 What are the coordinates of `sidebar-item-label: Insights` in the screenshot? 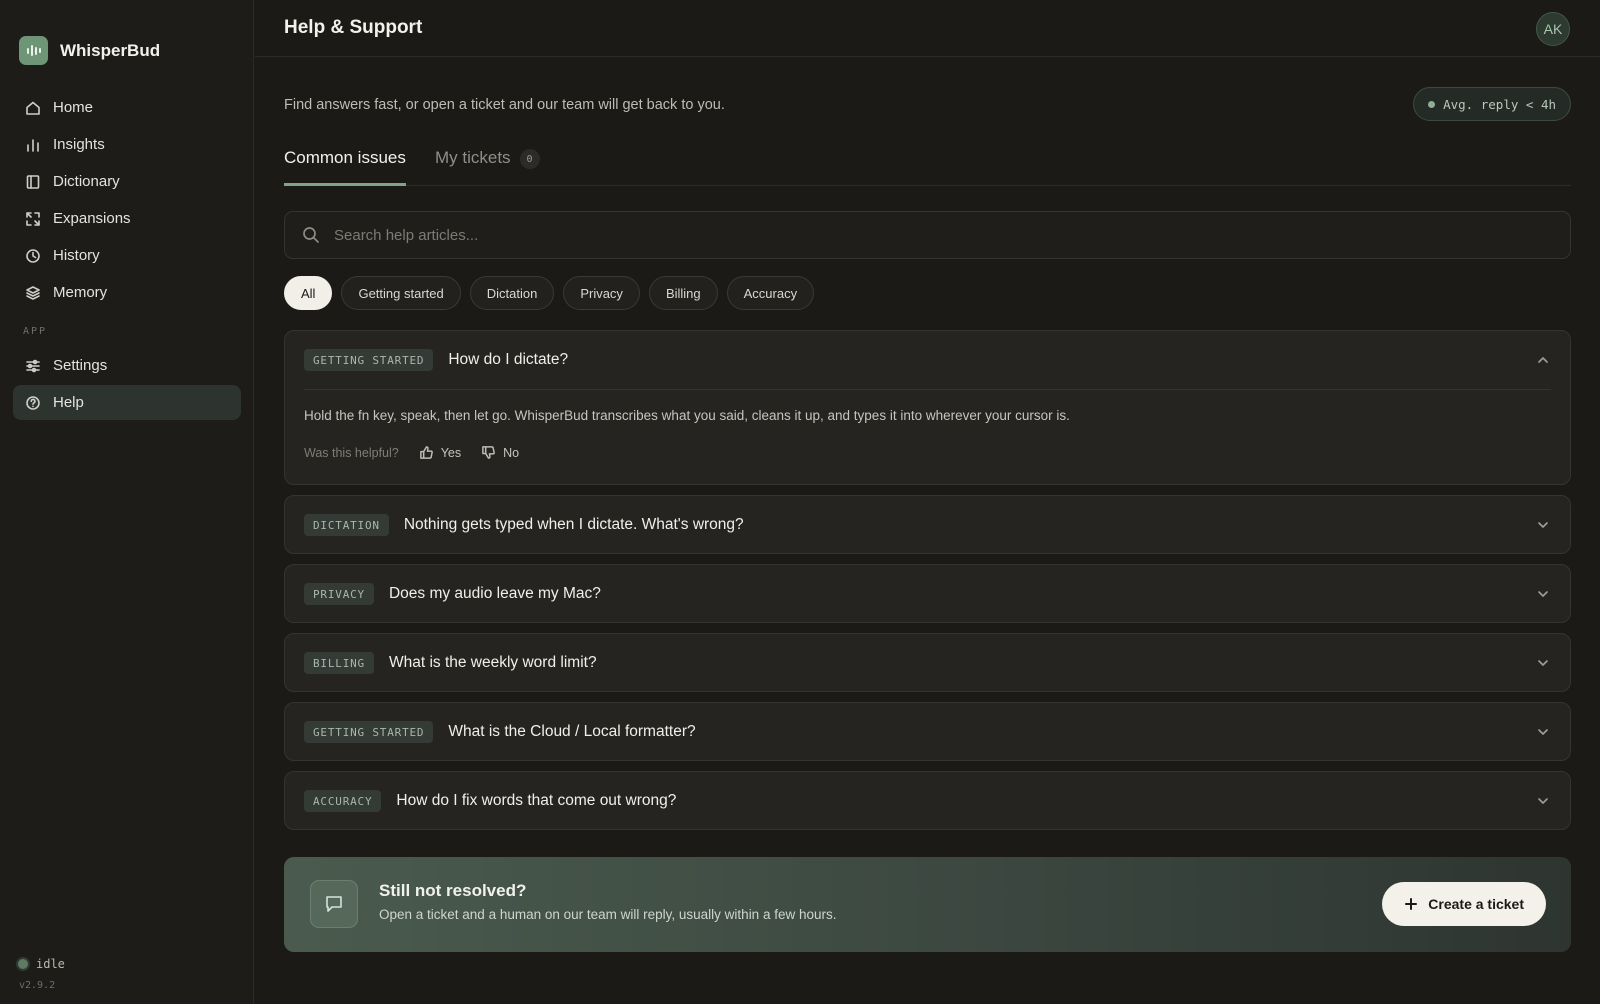 It's located at (79, 144).